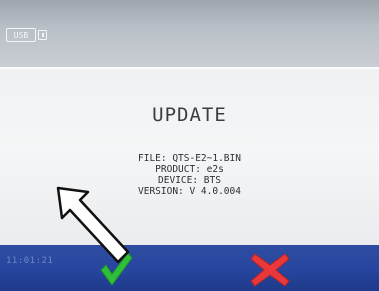  What do you see at coordinates (189, 180) in the screenshot?
I see `device-line: DEVICE: BTS` at bounding box center [189, 180].